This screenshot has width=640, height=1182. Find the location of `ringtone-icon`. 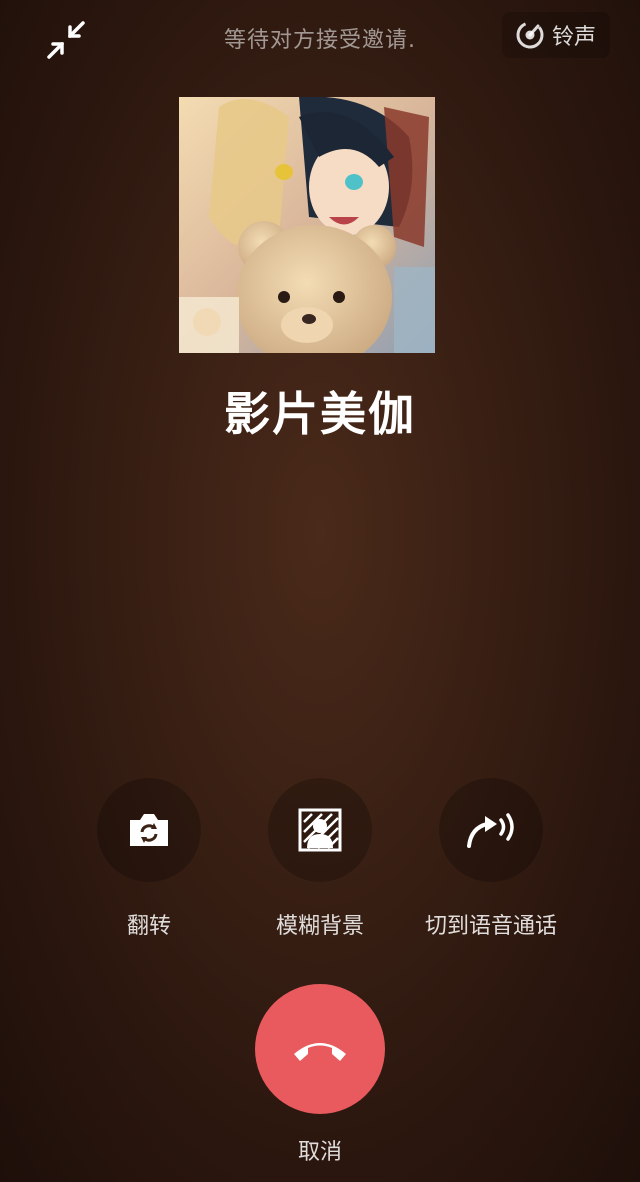

ringtone-icon is located at coordinates (530, 35).